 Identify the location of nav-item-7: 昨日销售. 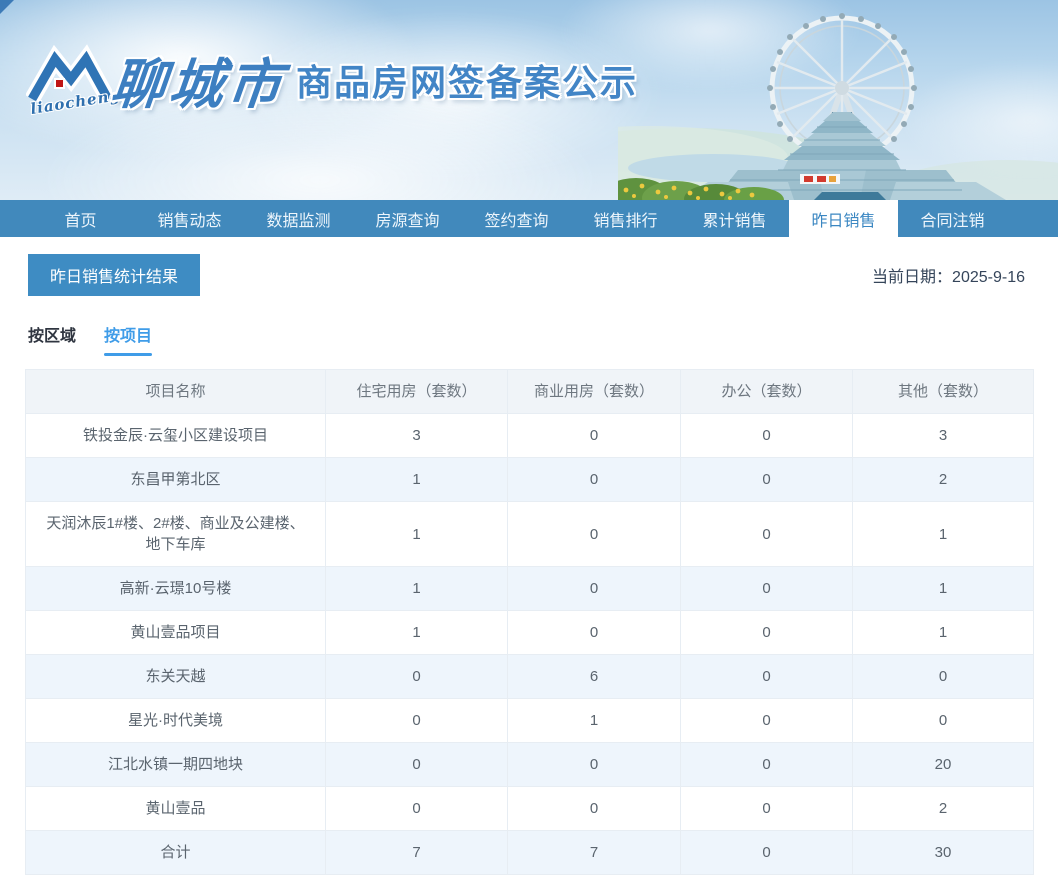
(843, 218).